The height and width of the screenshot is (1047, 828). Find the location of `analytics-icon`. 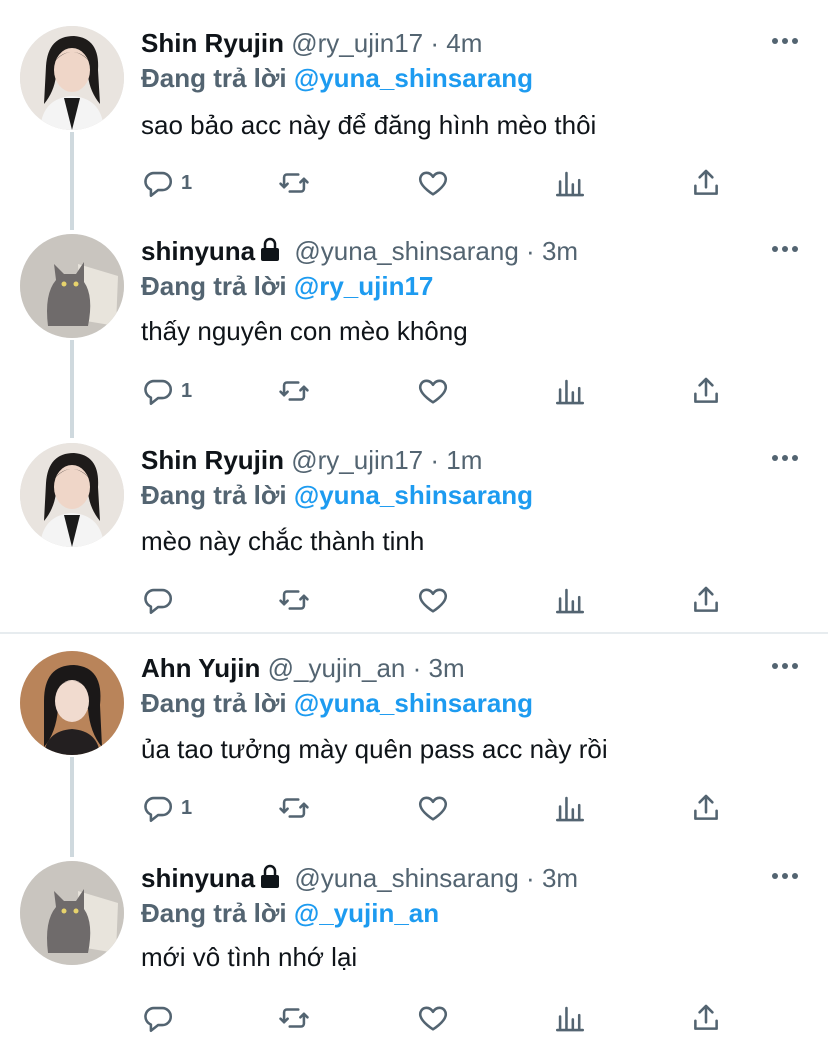

analytics-icon is located at coordinates (570, 184).